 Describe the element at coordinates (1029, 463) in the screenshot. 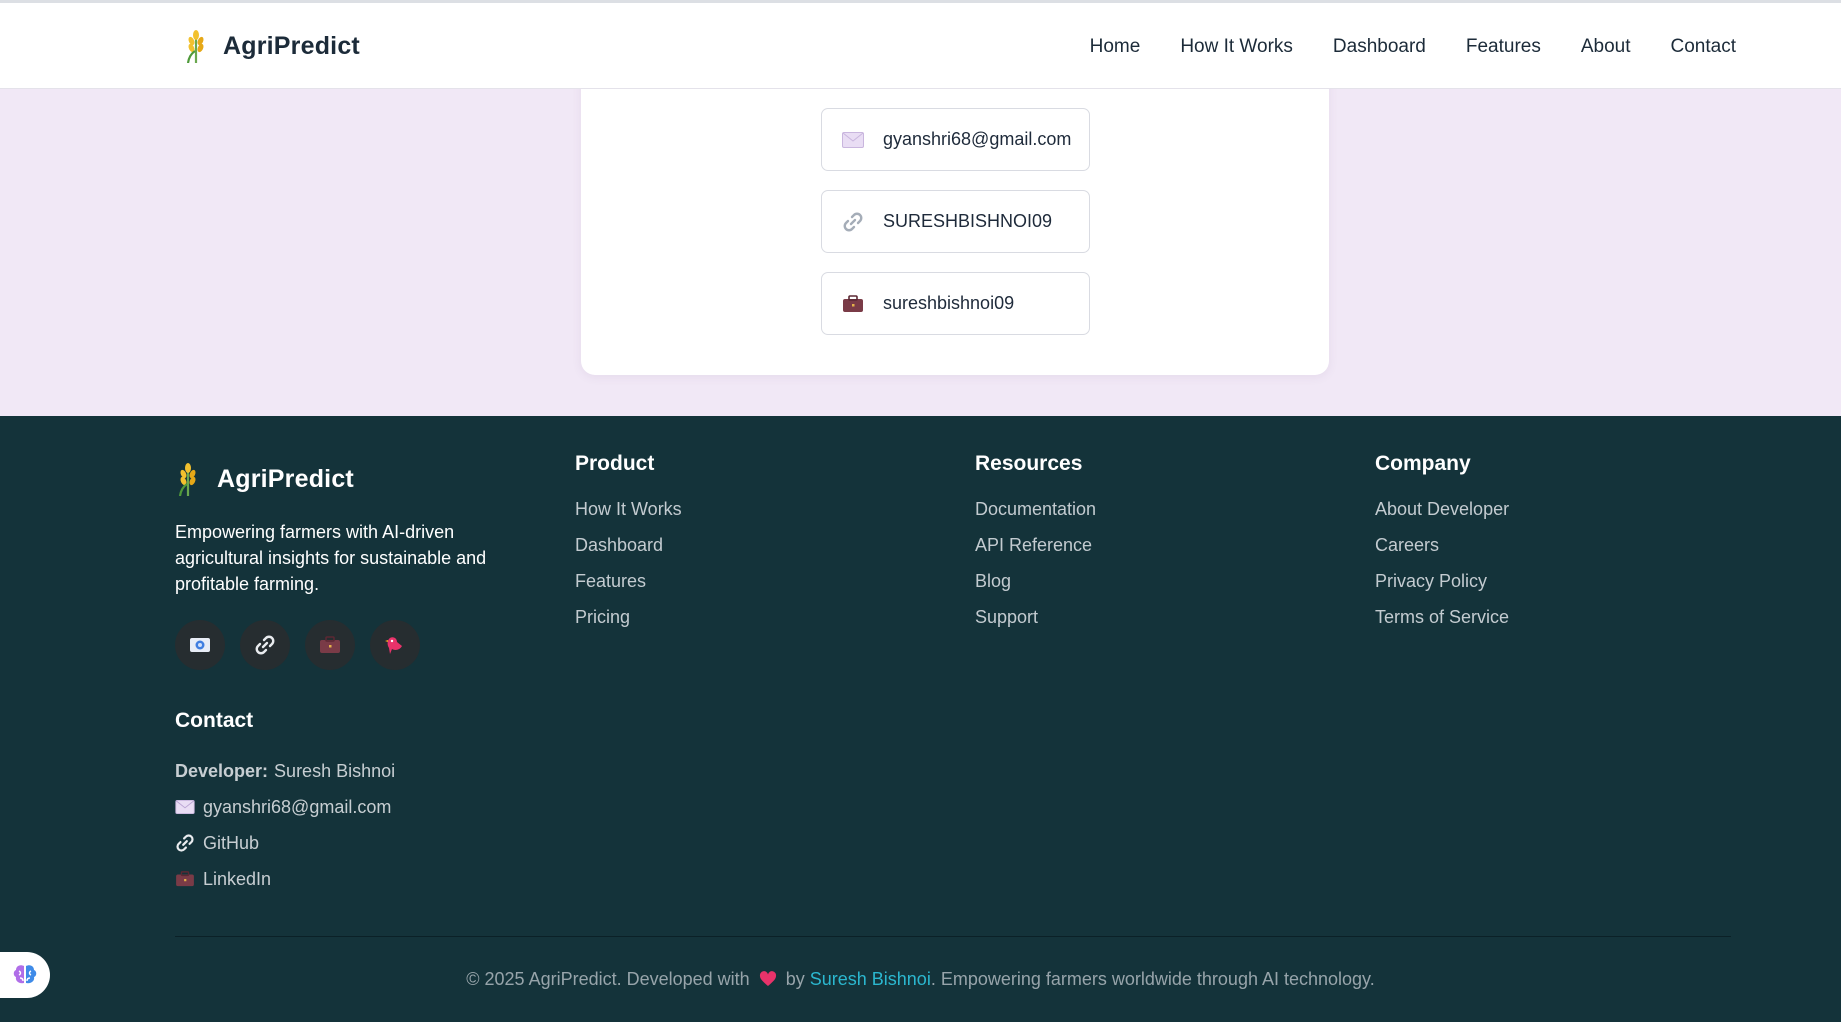

I see `footer-column-heading: Resources` at that location.